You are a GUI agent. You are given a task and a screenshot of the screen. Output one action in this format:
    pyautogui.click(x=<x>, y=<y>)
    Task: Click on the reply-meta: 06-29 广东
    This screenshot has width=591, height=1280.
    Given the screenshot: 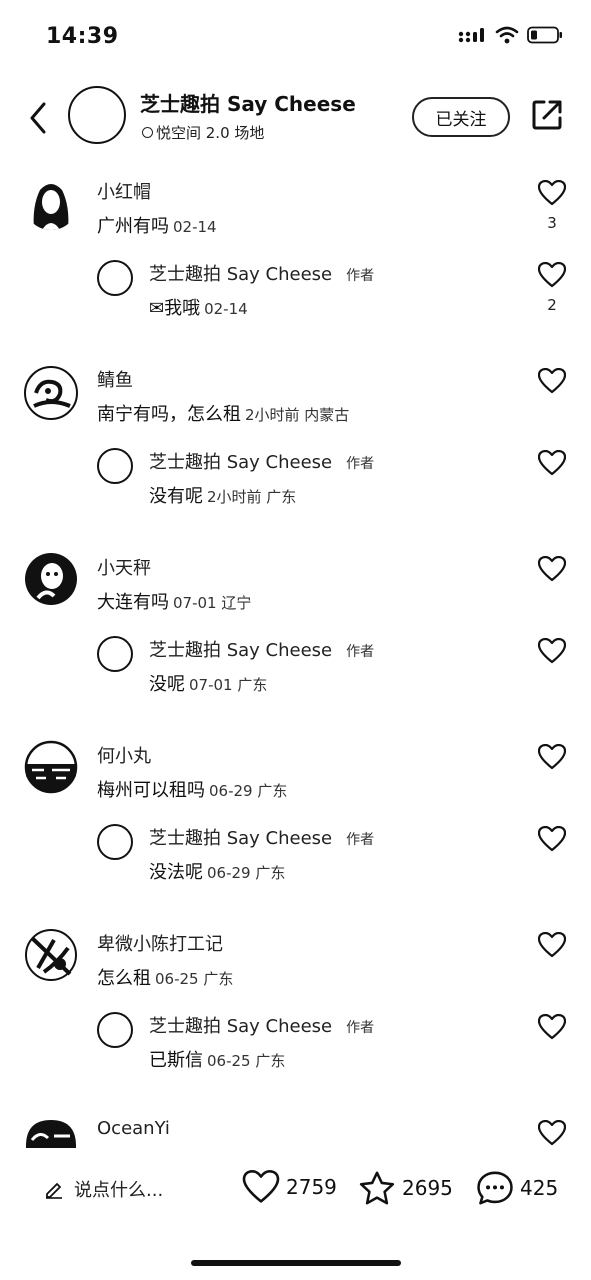 What is the action you would take?
    pyautogui.click(x=246, y=873)
    